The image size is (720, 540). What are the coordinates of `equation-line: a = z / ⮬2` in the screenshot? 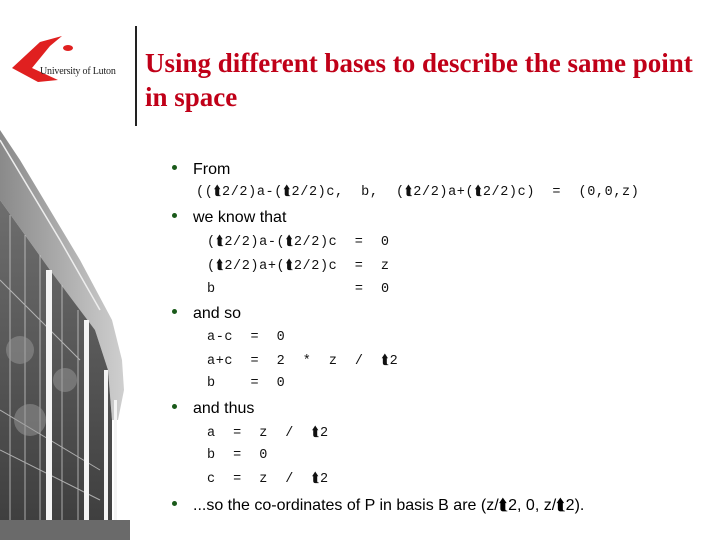 It's located at (268, 433).